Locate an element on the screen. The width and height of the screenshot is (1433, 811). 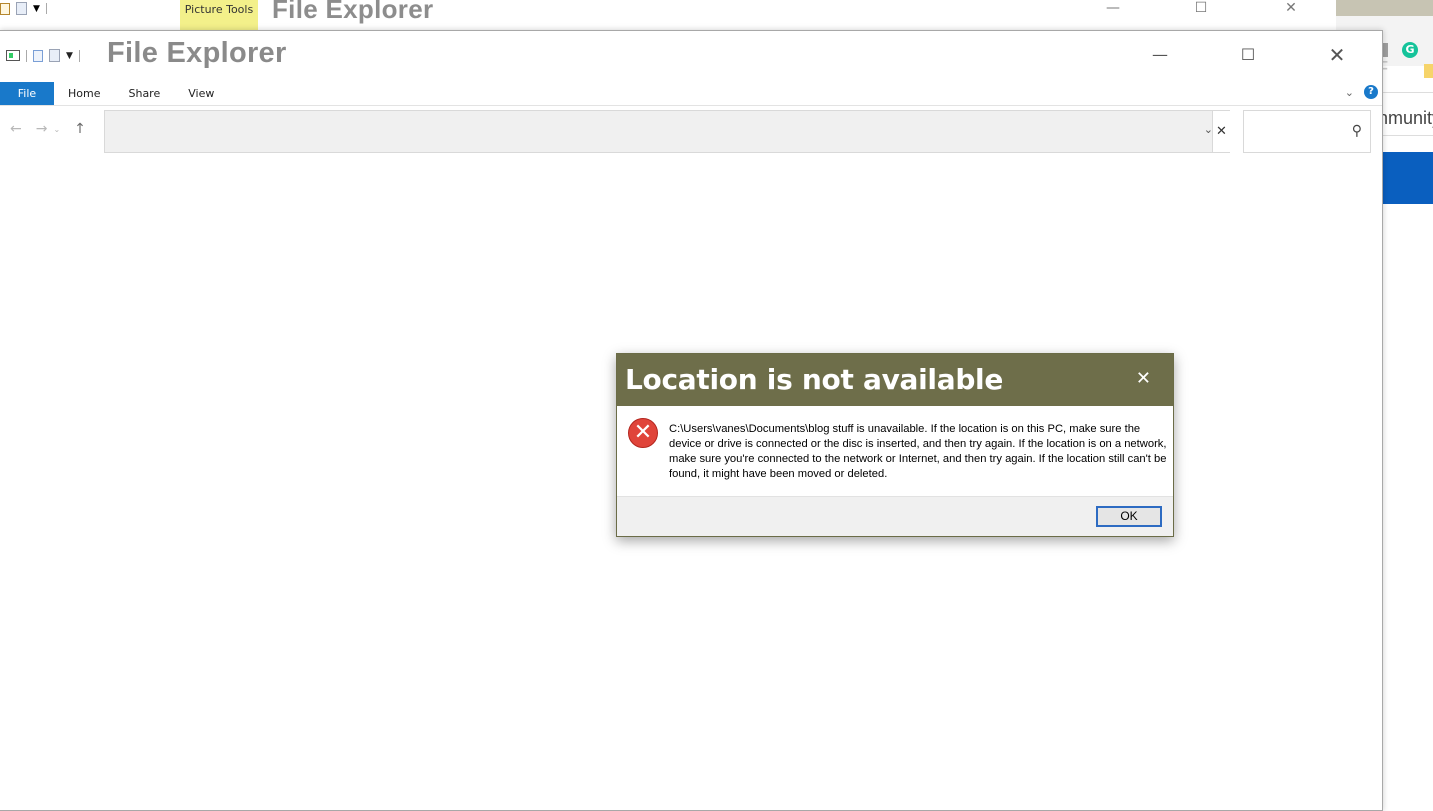
maximize-button: ☐ is located at coordinates (1248, 54).